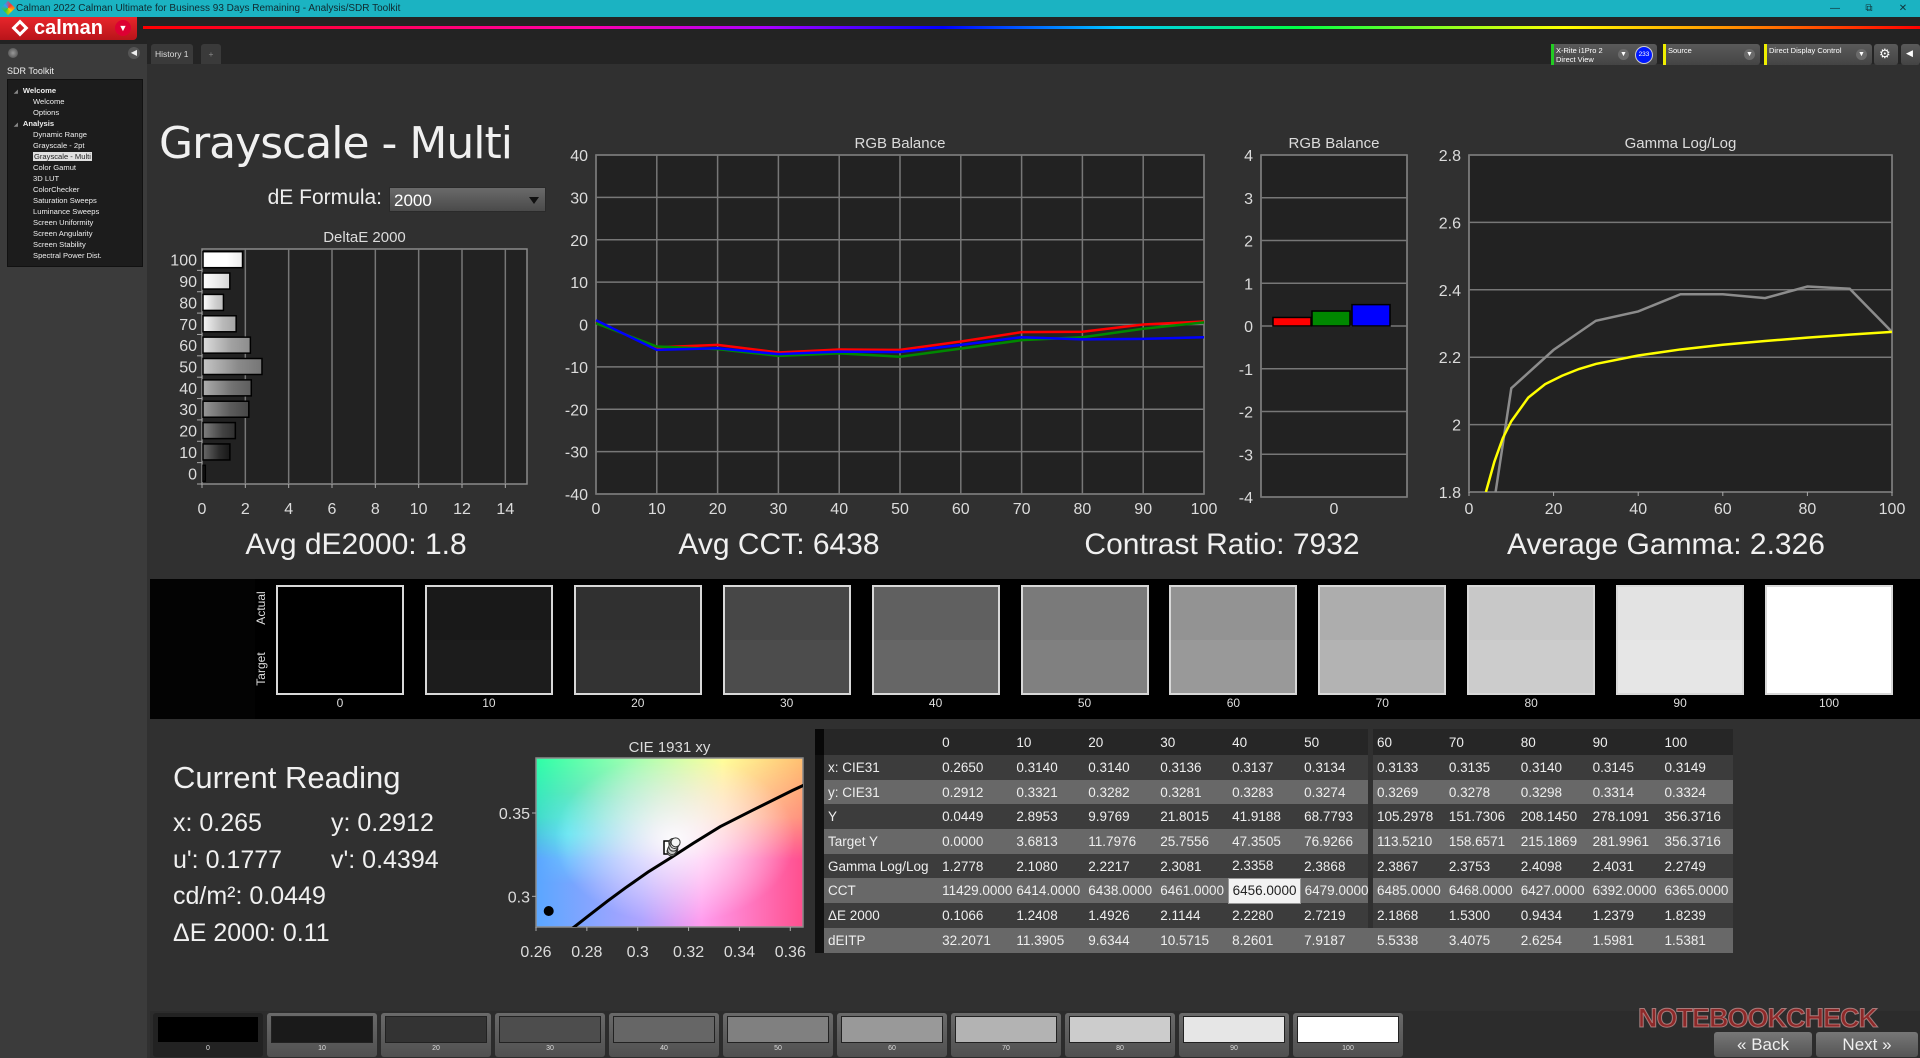  Describe the element at coordinates (1696, 866) in the screenshot. I see `table-cell: 2.2749` at that location.